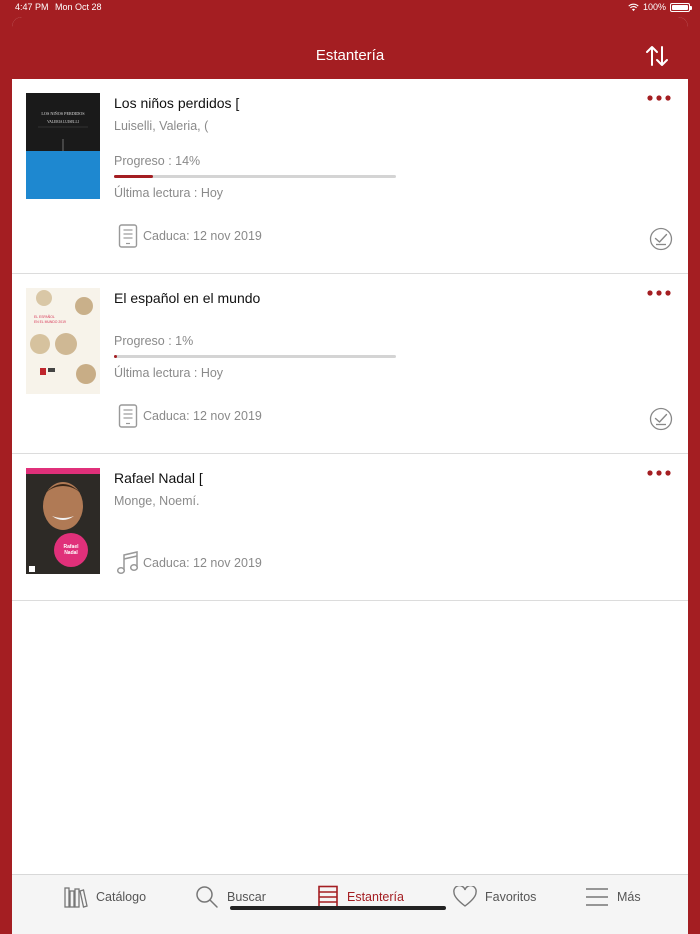 This screenshot has width=700, height=934. What do you see at coordinates (187, 298) in the screenshot?
I see `book-title: El español en el mundo` at bounding box center [187, 298].